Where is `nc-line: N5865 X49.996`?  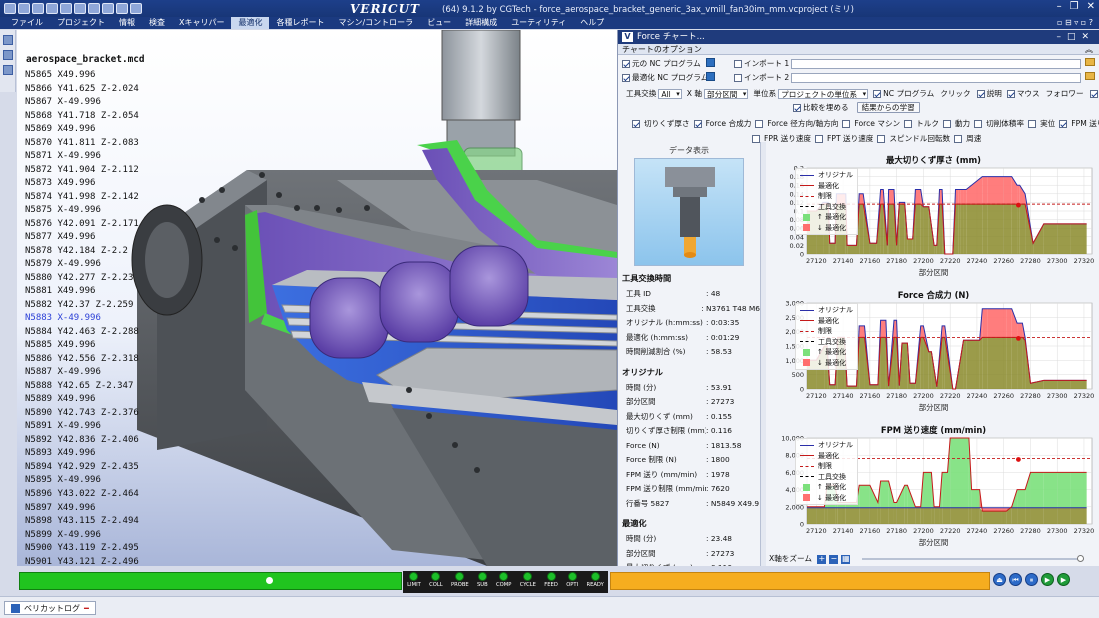 nc-line: N5865 X49.996 is located at coordinates (82, 76).